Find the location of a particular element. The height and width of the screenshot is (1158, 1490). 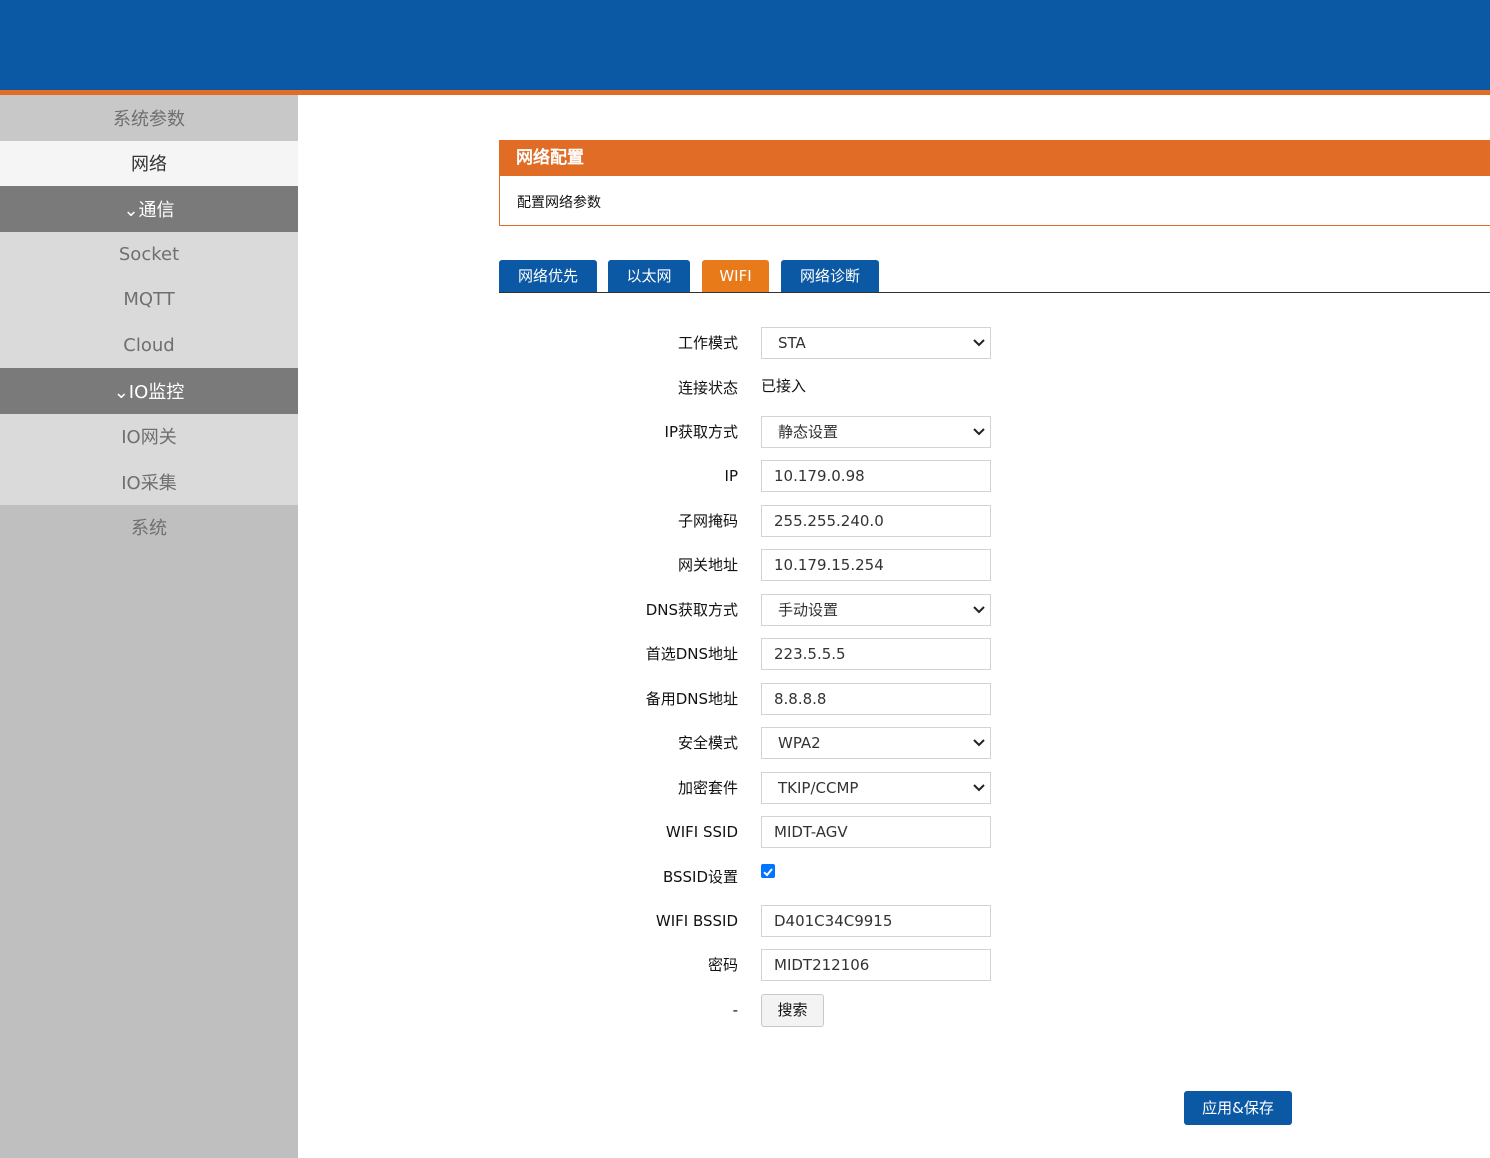

password-input: MIDT212106 is located at coordinates (876, 965).